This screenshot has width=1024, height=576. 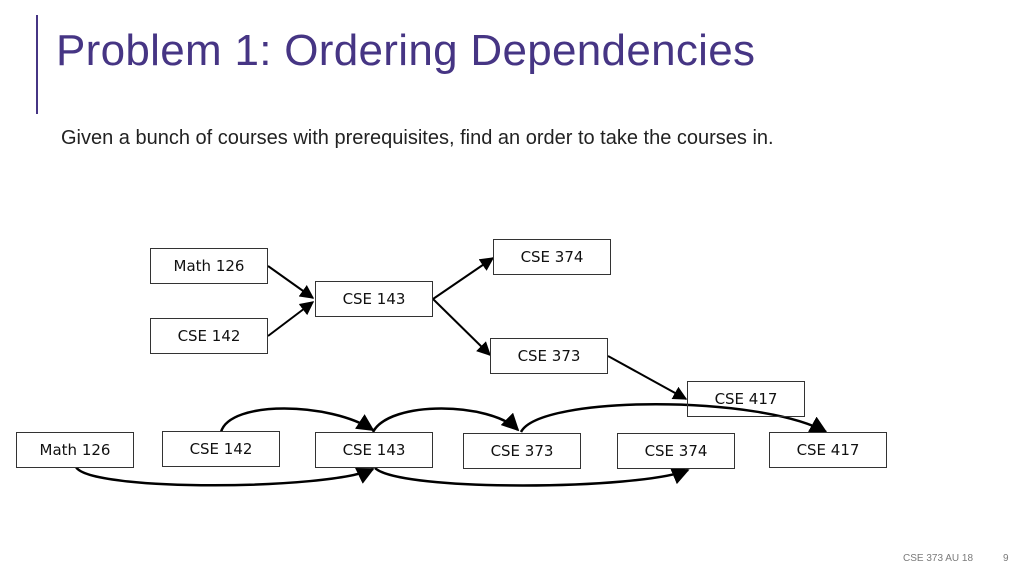 What do you see at coordinates (445, 420) in the screenshot?
I see `arc-cse143-cse373` at bounding box center [445, 420].